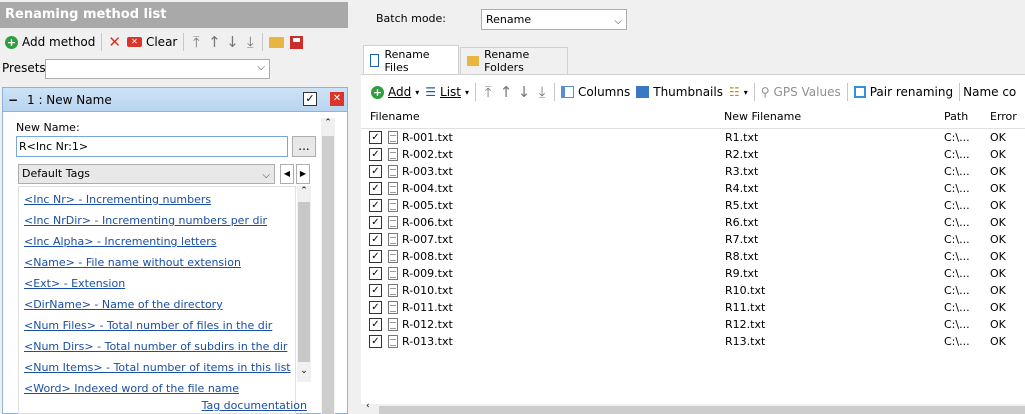 This screenshot has width=1025, height=414. I want to click on tag-link: <DirName> - Name of the directory, so click(123, 304).